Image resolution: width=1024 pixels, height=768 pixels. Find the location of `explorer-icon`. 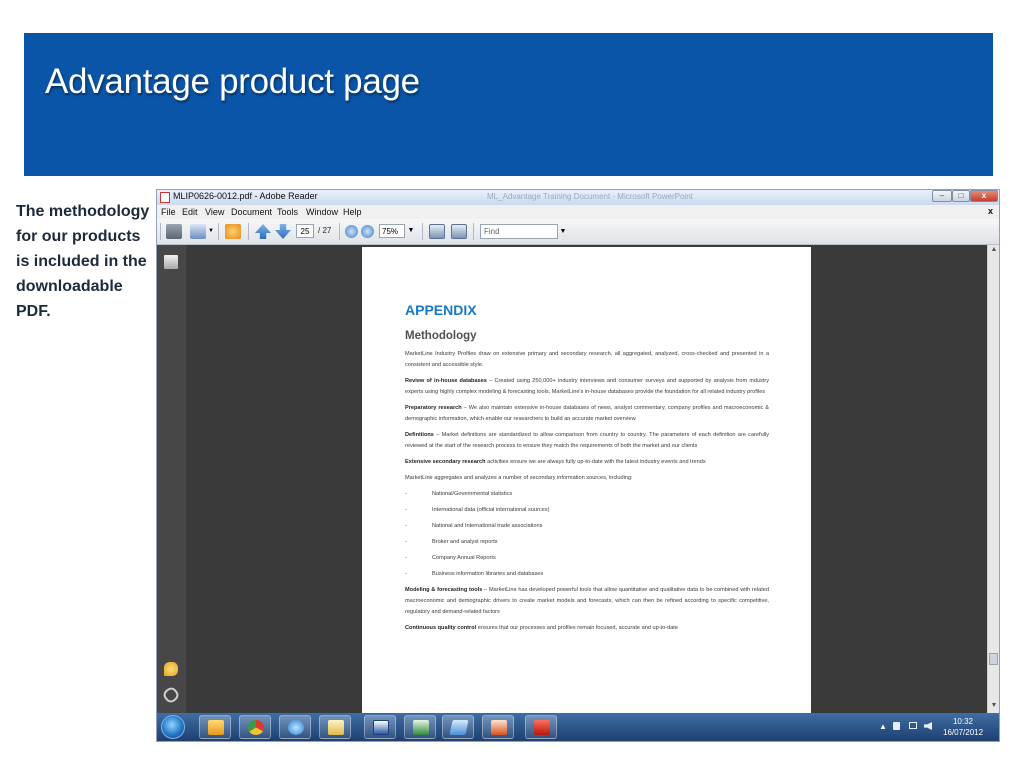

explorer-icon is located at coordinates (336, 727).